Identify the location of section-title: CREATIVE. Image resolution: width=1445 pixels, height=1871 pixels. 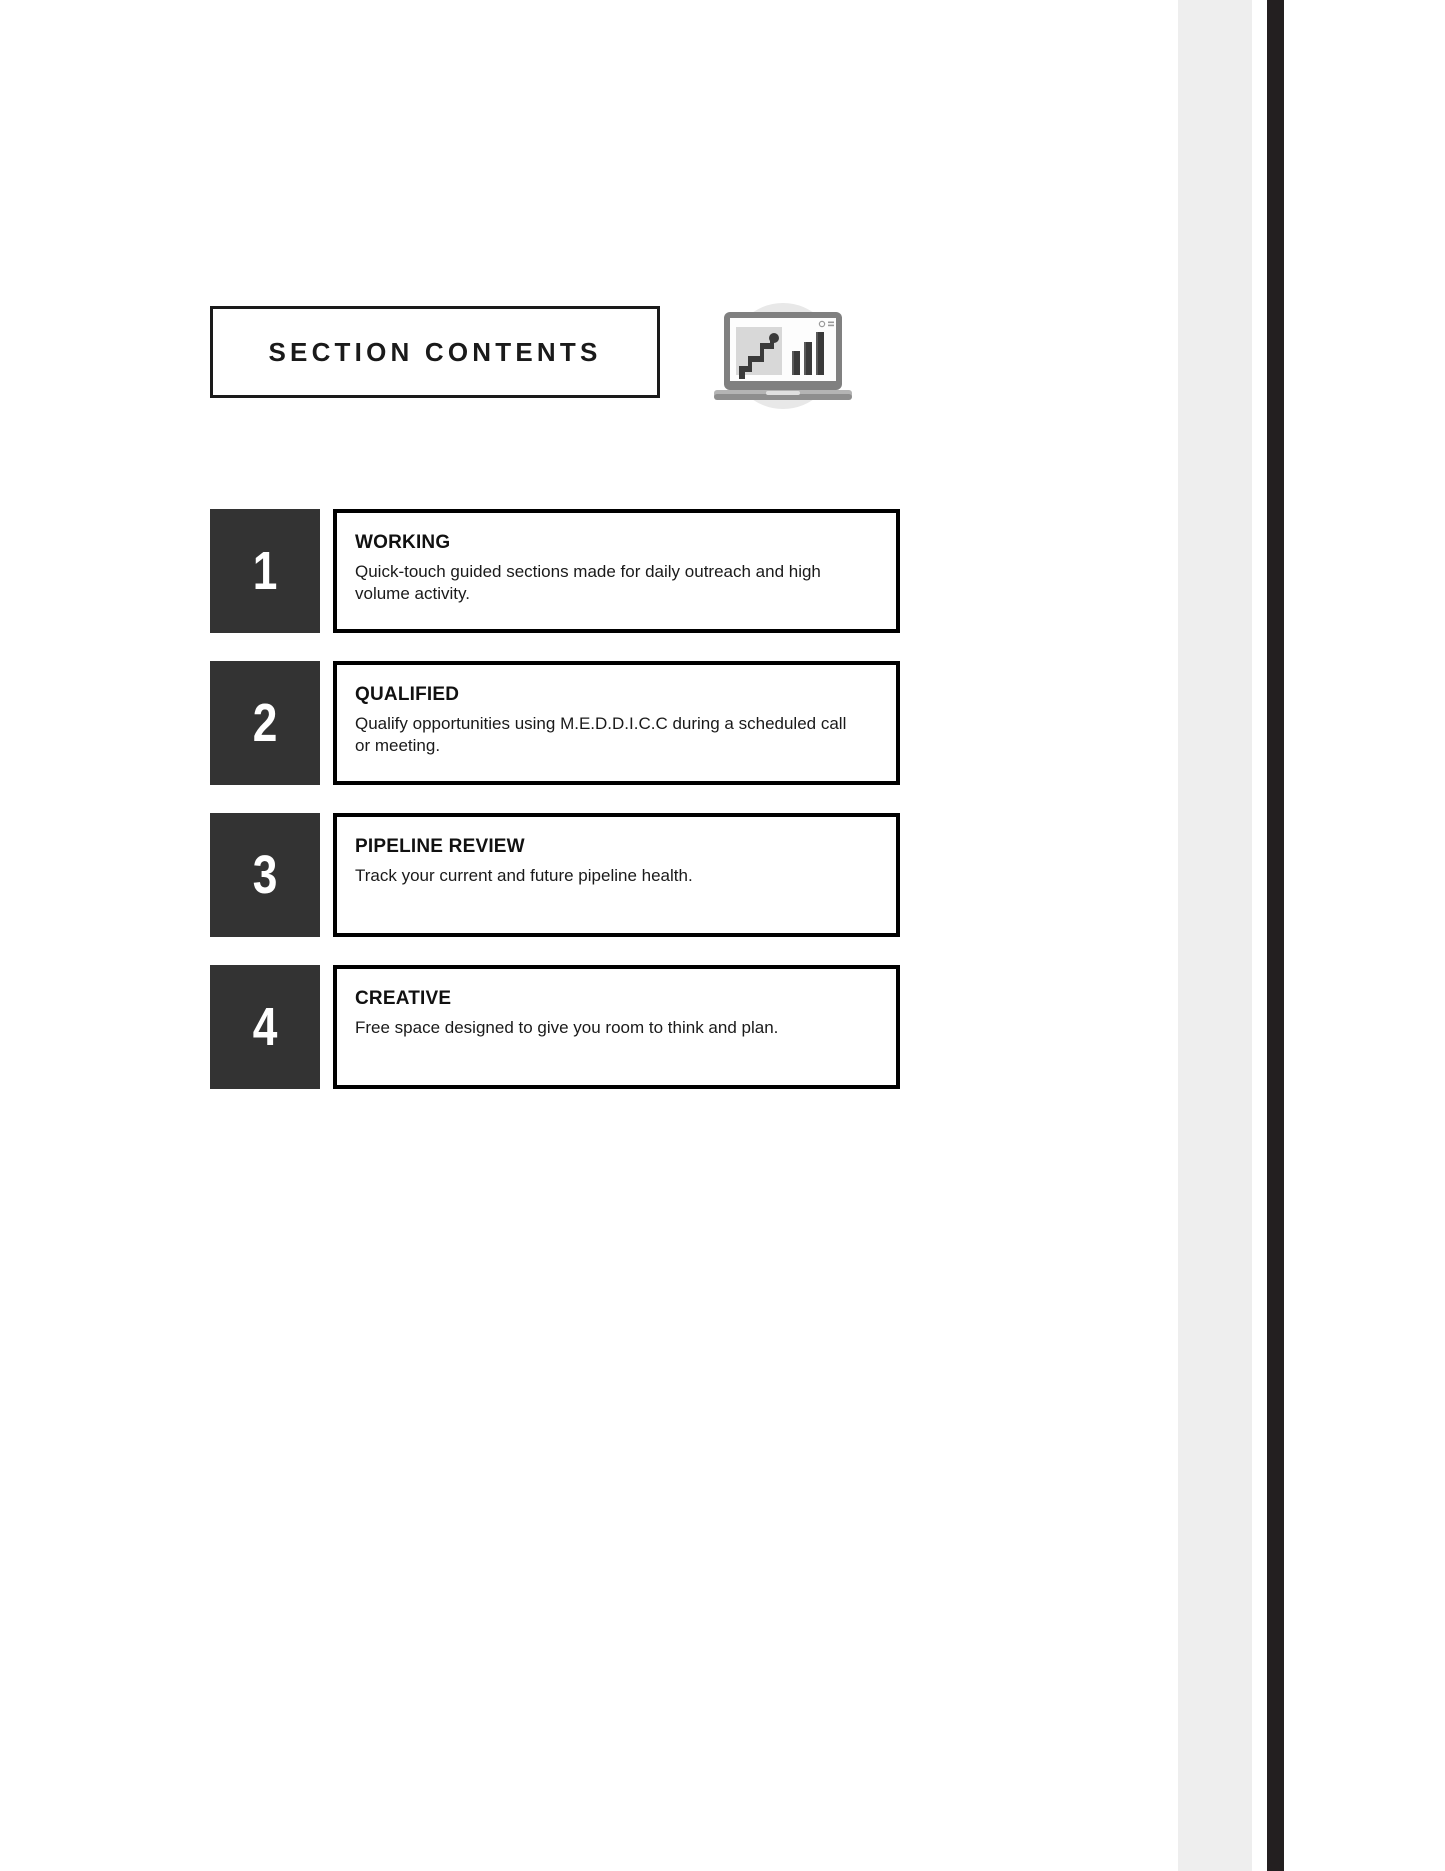
(403, 998).